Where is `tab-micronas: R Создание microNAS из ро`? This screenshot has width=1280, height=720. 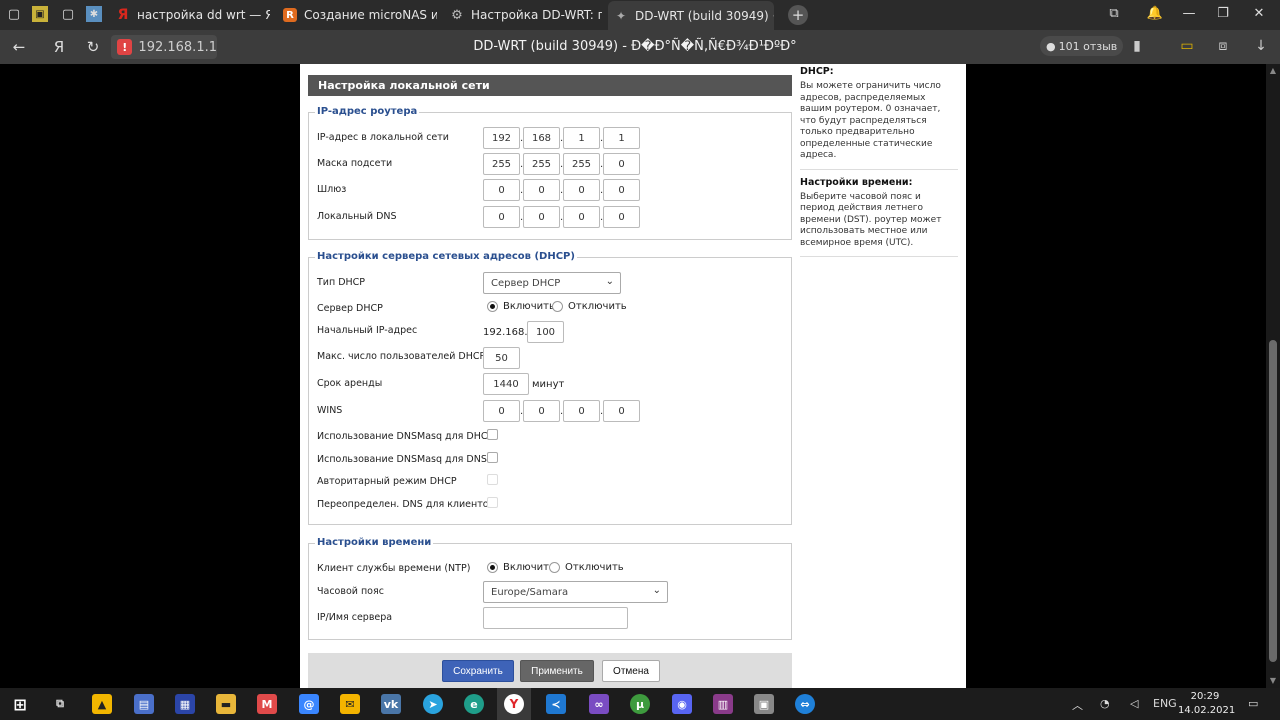 tab-micronas: R Создание microNAS из ро is located at coordinates (357, 15).